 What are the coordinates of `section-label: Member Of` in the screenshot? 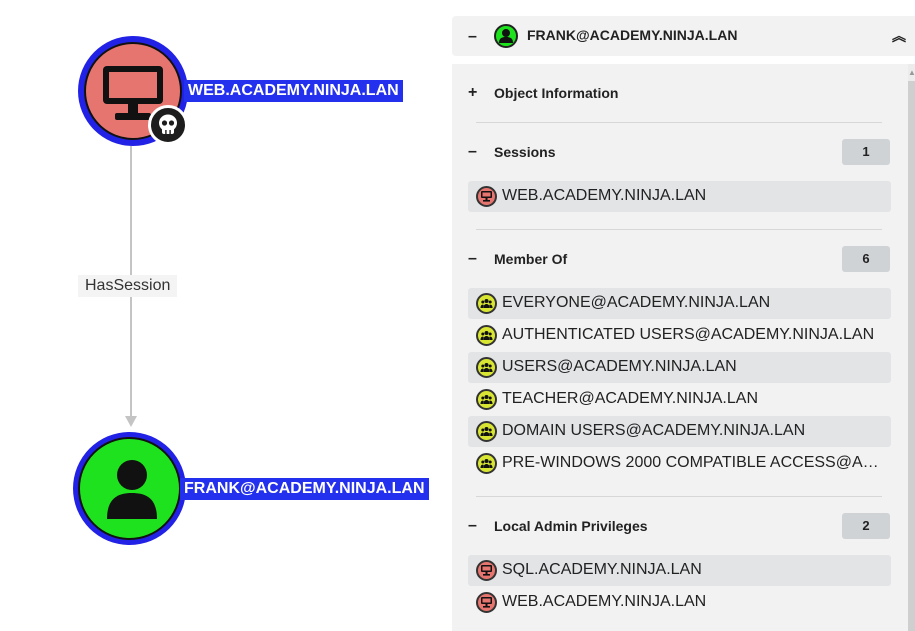 It's located at (531, 259).